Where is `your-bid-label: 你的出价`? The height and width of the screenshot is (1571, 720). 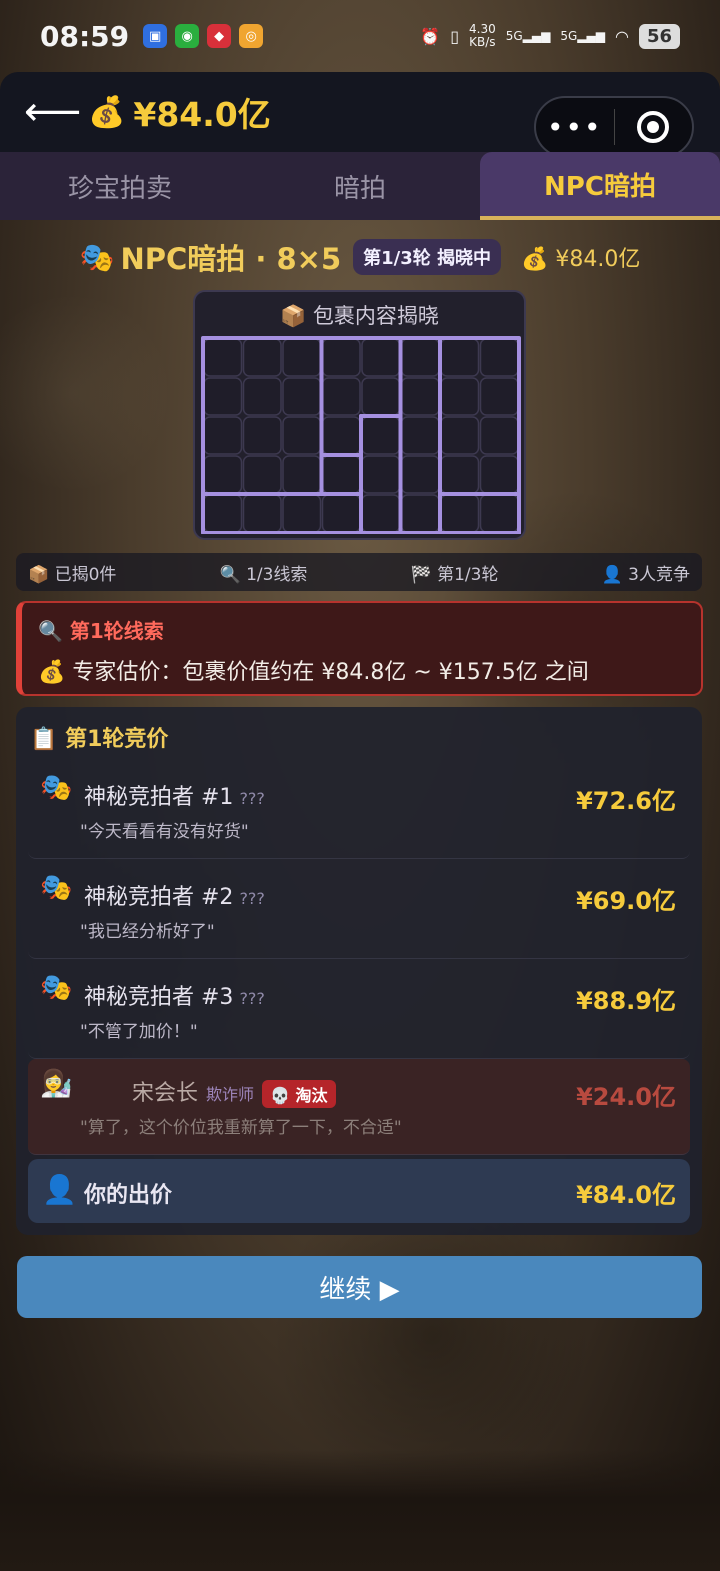
your-bid-label: 你的出价 is located at coordinates (128, 1195).